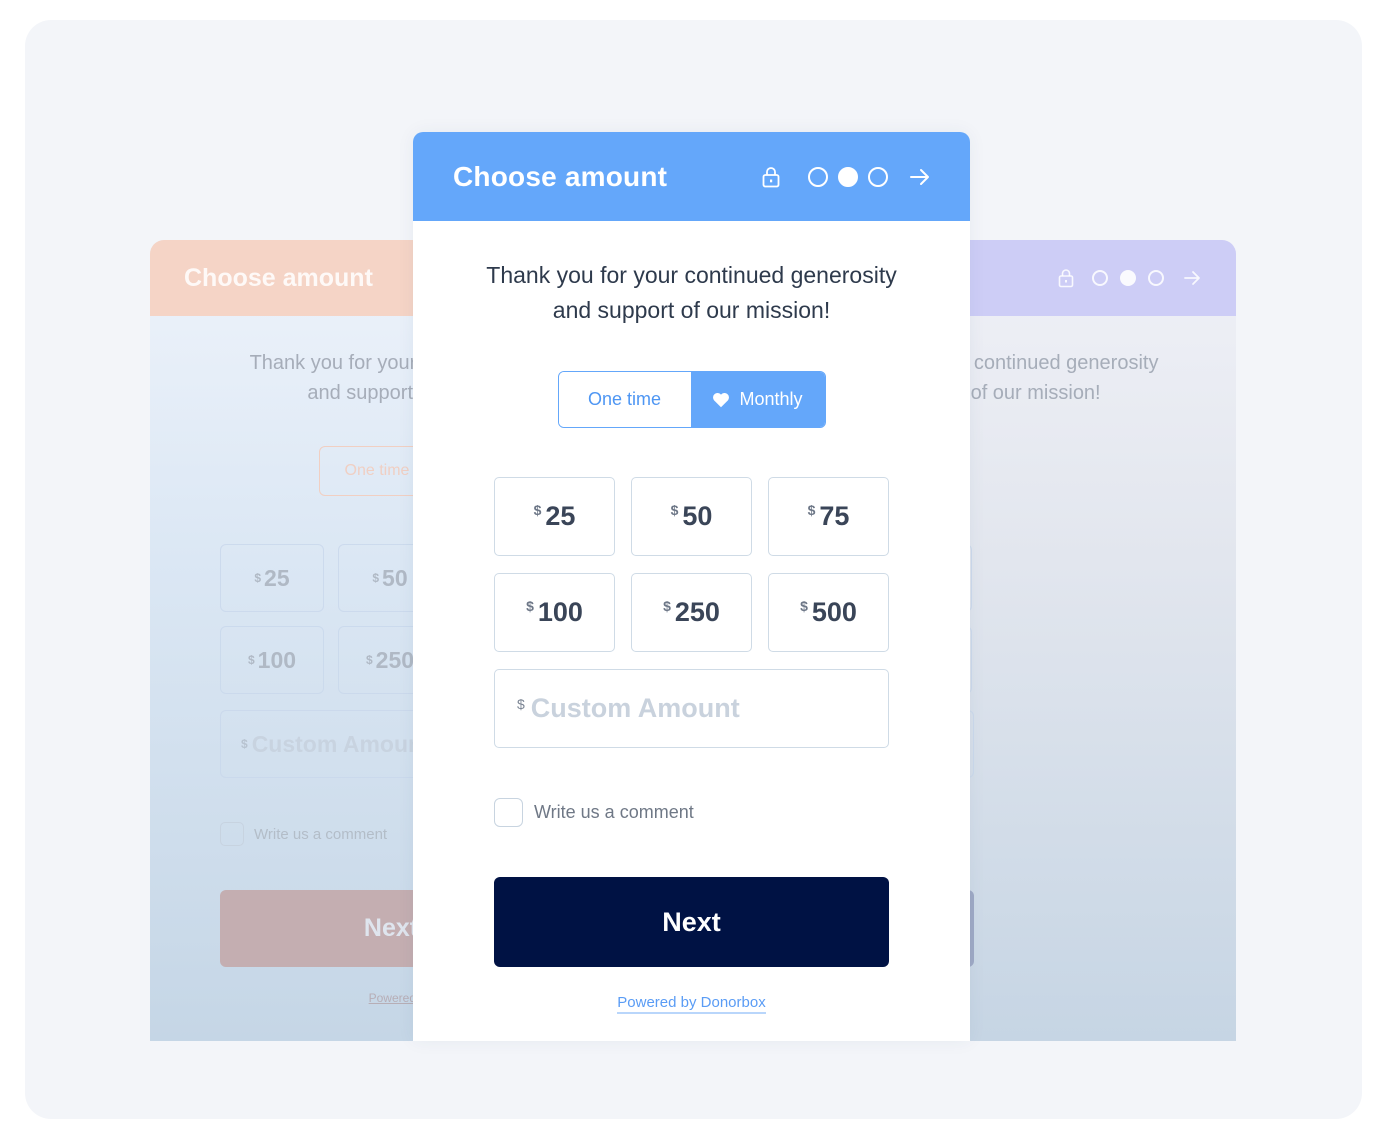  Describe the element at coordinates (691, 176) in the screenshot. I see `form-header: Choose amount` at that location.